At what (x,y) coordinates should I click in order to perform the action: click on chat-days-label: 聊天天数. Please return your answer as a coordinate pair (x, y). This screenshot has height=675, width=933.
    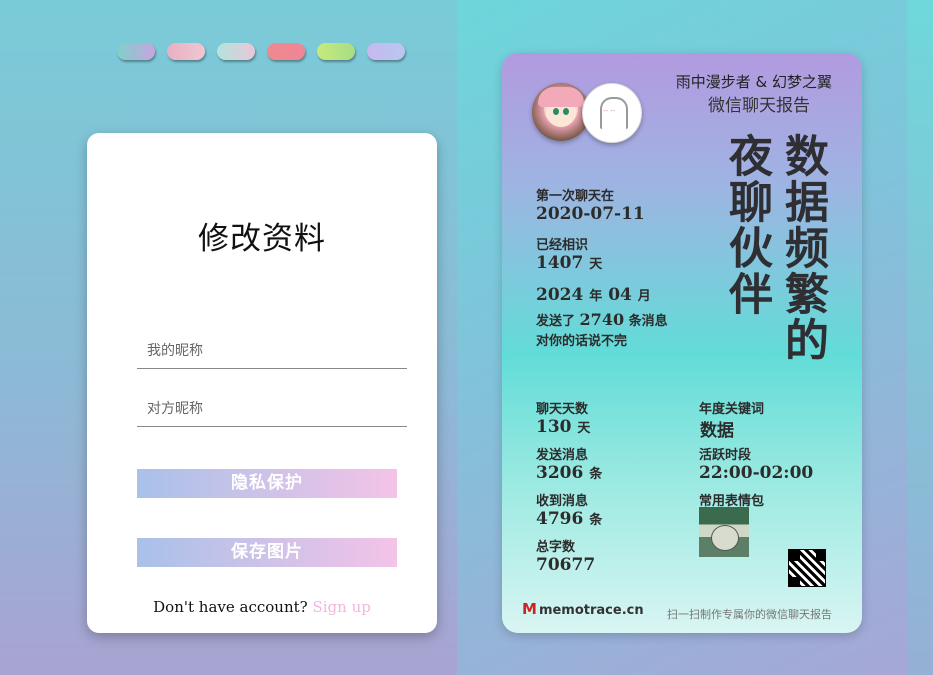
    Looking at the image, I should click on (562, 409).